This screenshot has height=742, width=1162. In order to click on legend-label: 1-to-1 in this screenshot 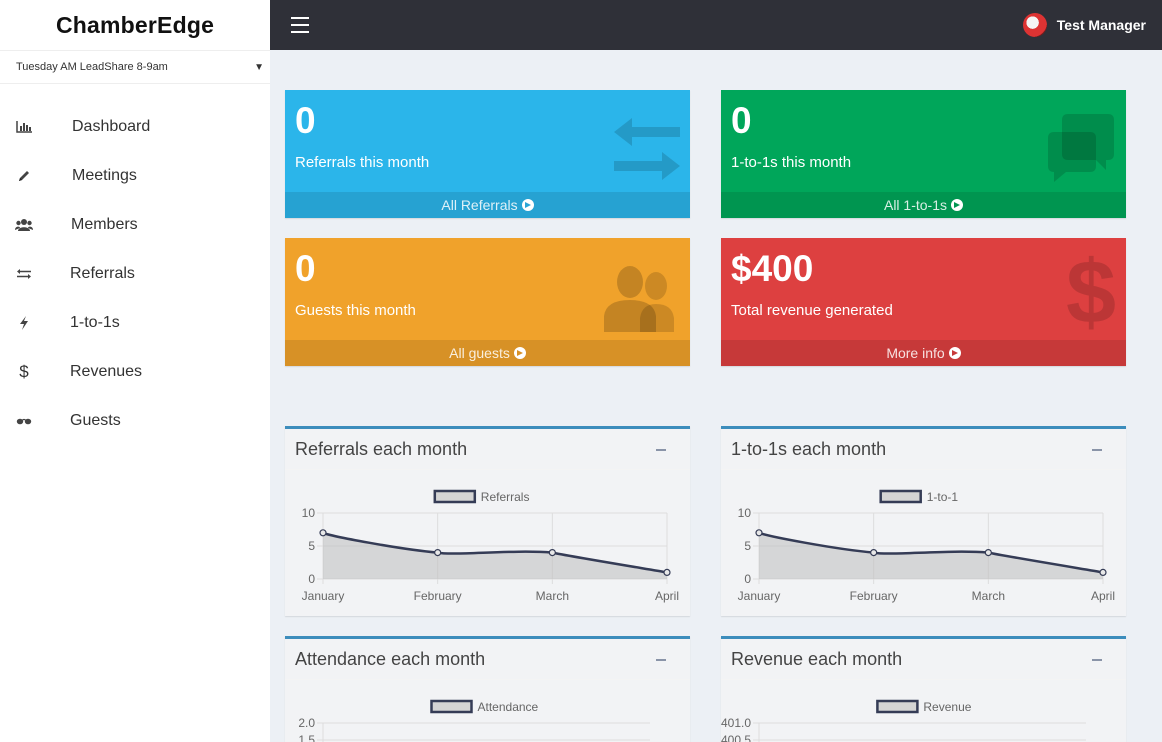, I will do `click(943, 497)`.